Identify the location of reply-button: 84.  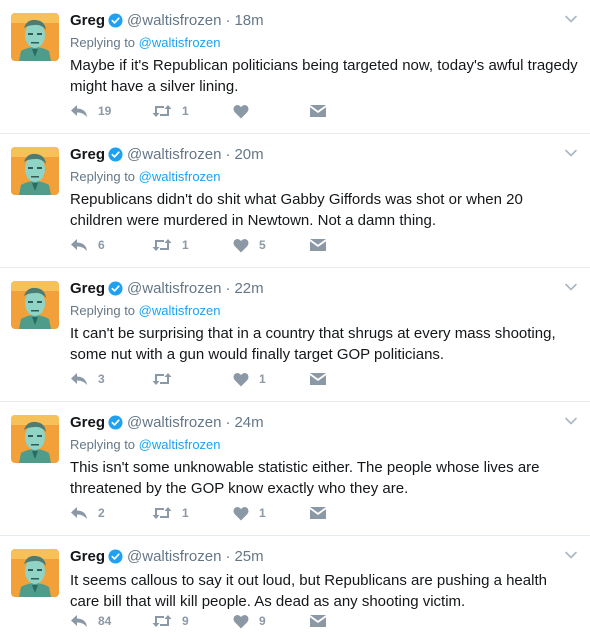
(111, 621).